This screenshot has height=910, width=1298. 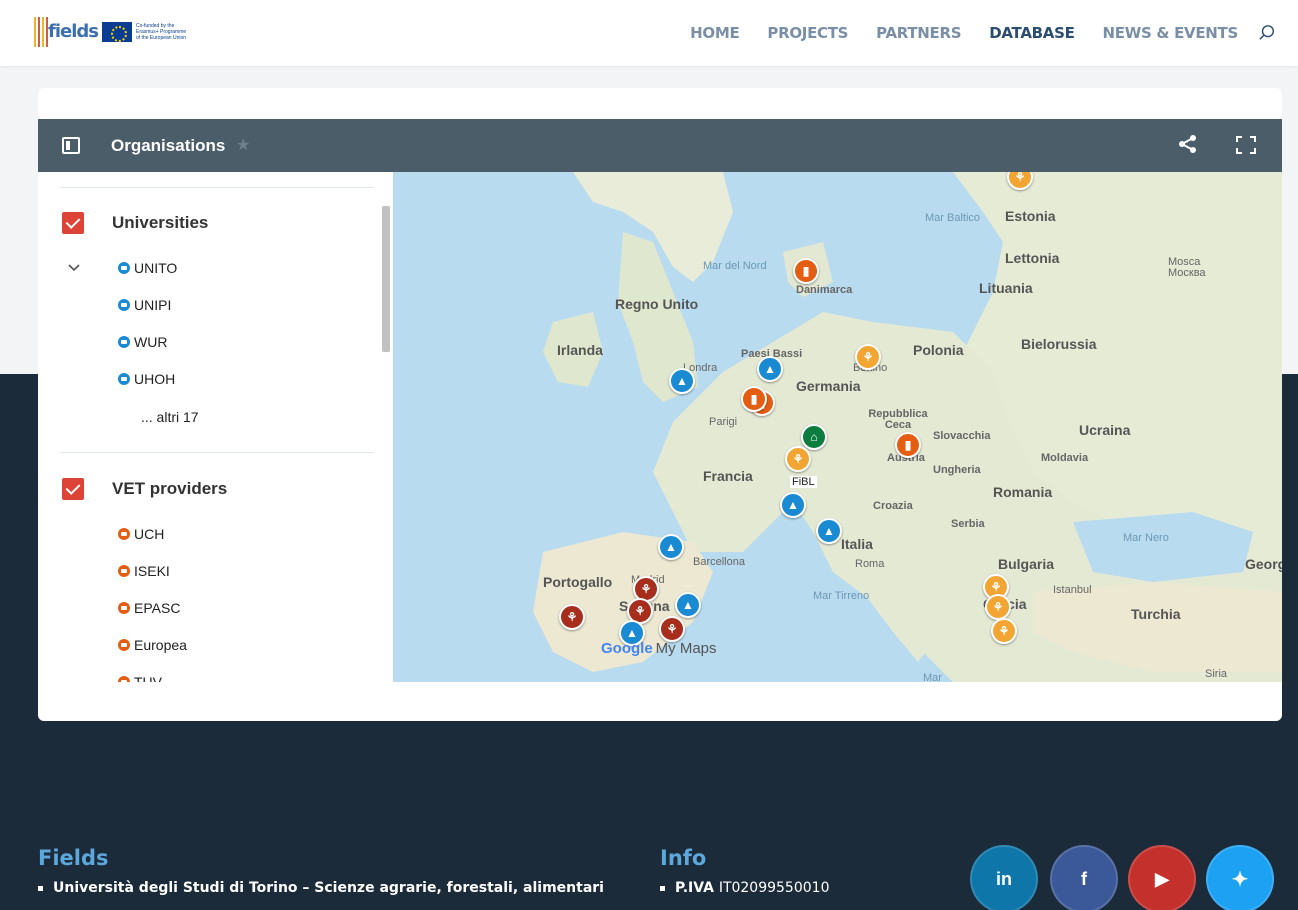 What do you see at coordinates (1162, 877) in the screenshot?
I see `youtube-icon: ▶` at bounding box center [1162, 877].